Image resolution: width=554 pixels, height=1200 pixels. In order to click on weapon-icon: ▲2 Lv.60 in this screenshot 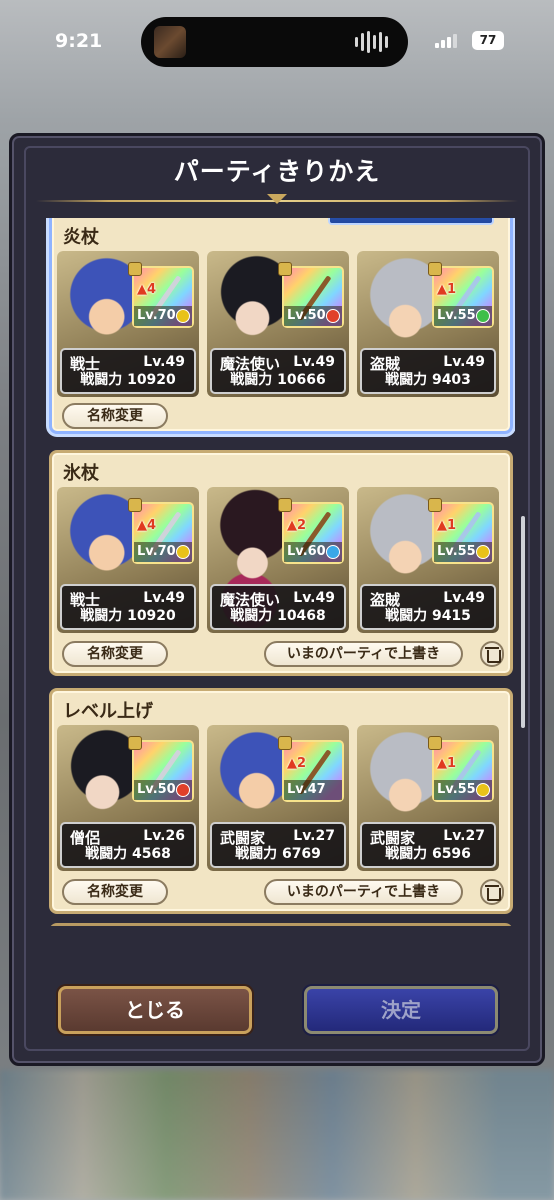, I will do `click(311, 531)`.